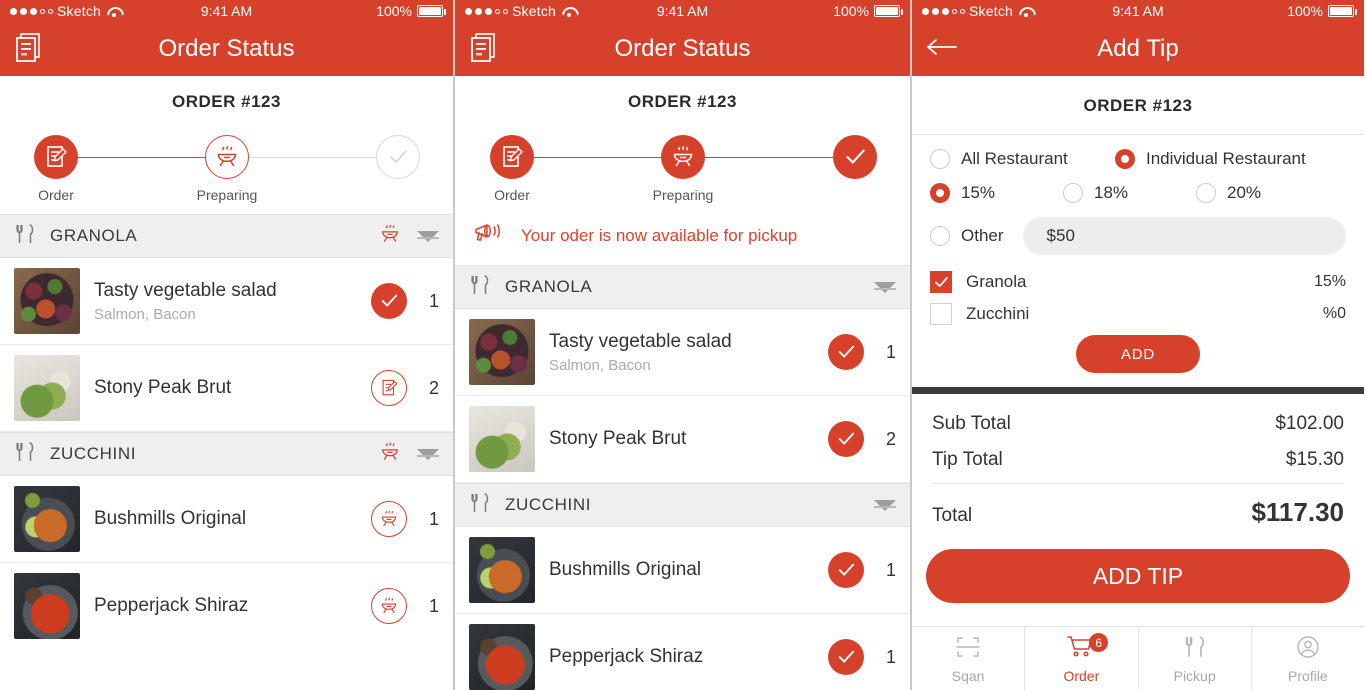  I want to click on battery-icon, so click(431, 11).